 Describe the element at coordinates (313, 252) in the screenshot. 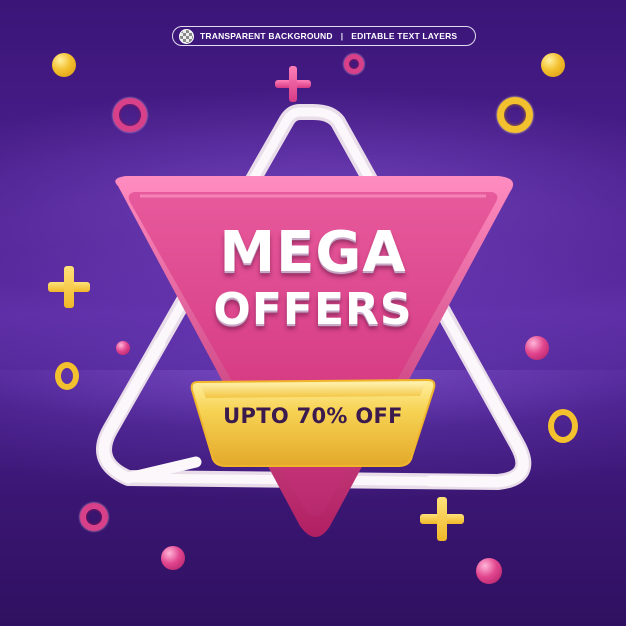

I see `headline-mega: MEGA` at that location.